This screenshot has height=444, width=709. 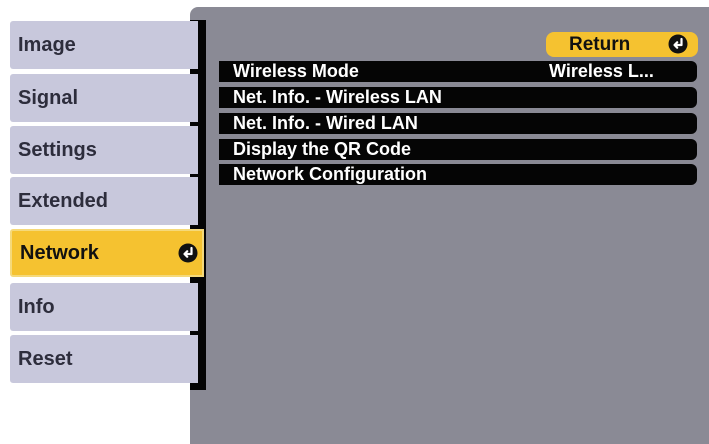 What do you see at coordinates (47, 44) in the screenshot?
I see `sidebar-item-label: Image` at bounding box center [47, 44].